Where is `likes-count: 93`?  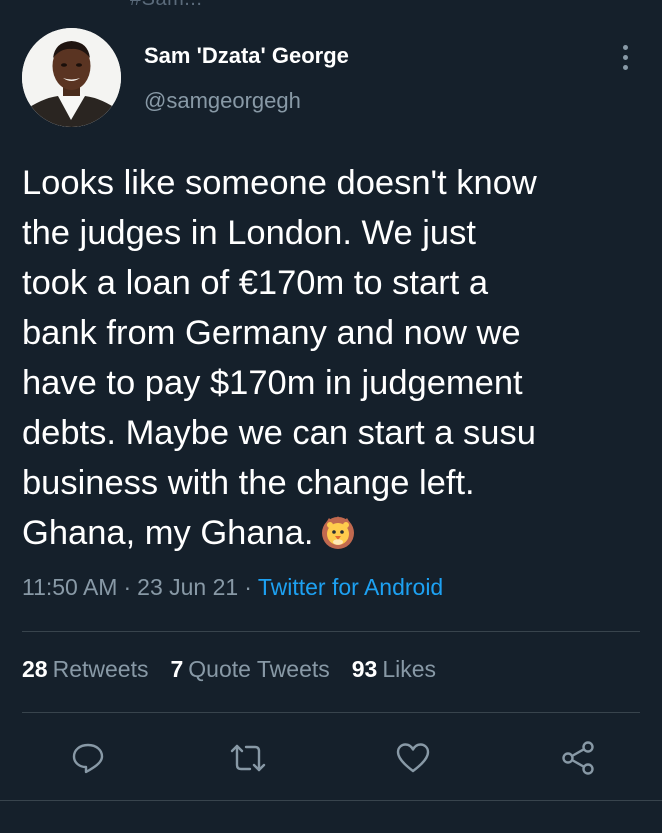 likes-count: 93 is located at coordinates (364, 669).